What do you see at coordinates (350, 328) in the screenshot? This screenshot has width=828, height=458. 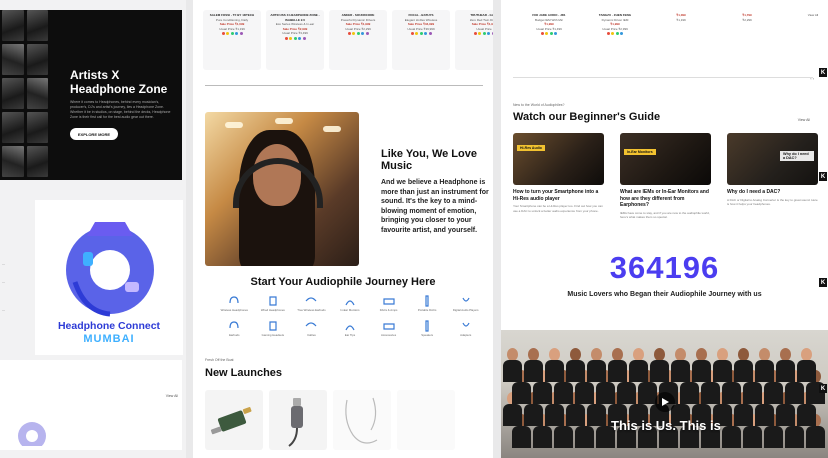 I see `category-item: Ear Tips` at bounding box center [350, 328].